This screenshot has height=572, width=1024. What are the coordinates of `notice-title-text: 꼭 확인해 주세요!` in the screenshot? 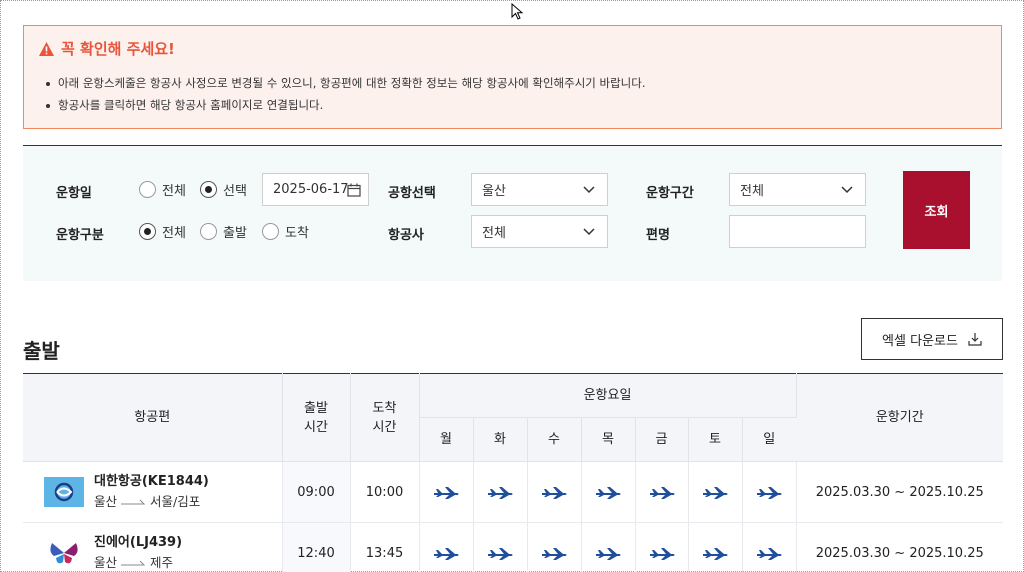 It's located at (118, 49).